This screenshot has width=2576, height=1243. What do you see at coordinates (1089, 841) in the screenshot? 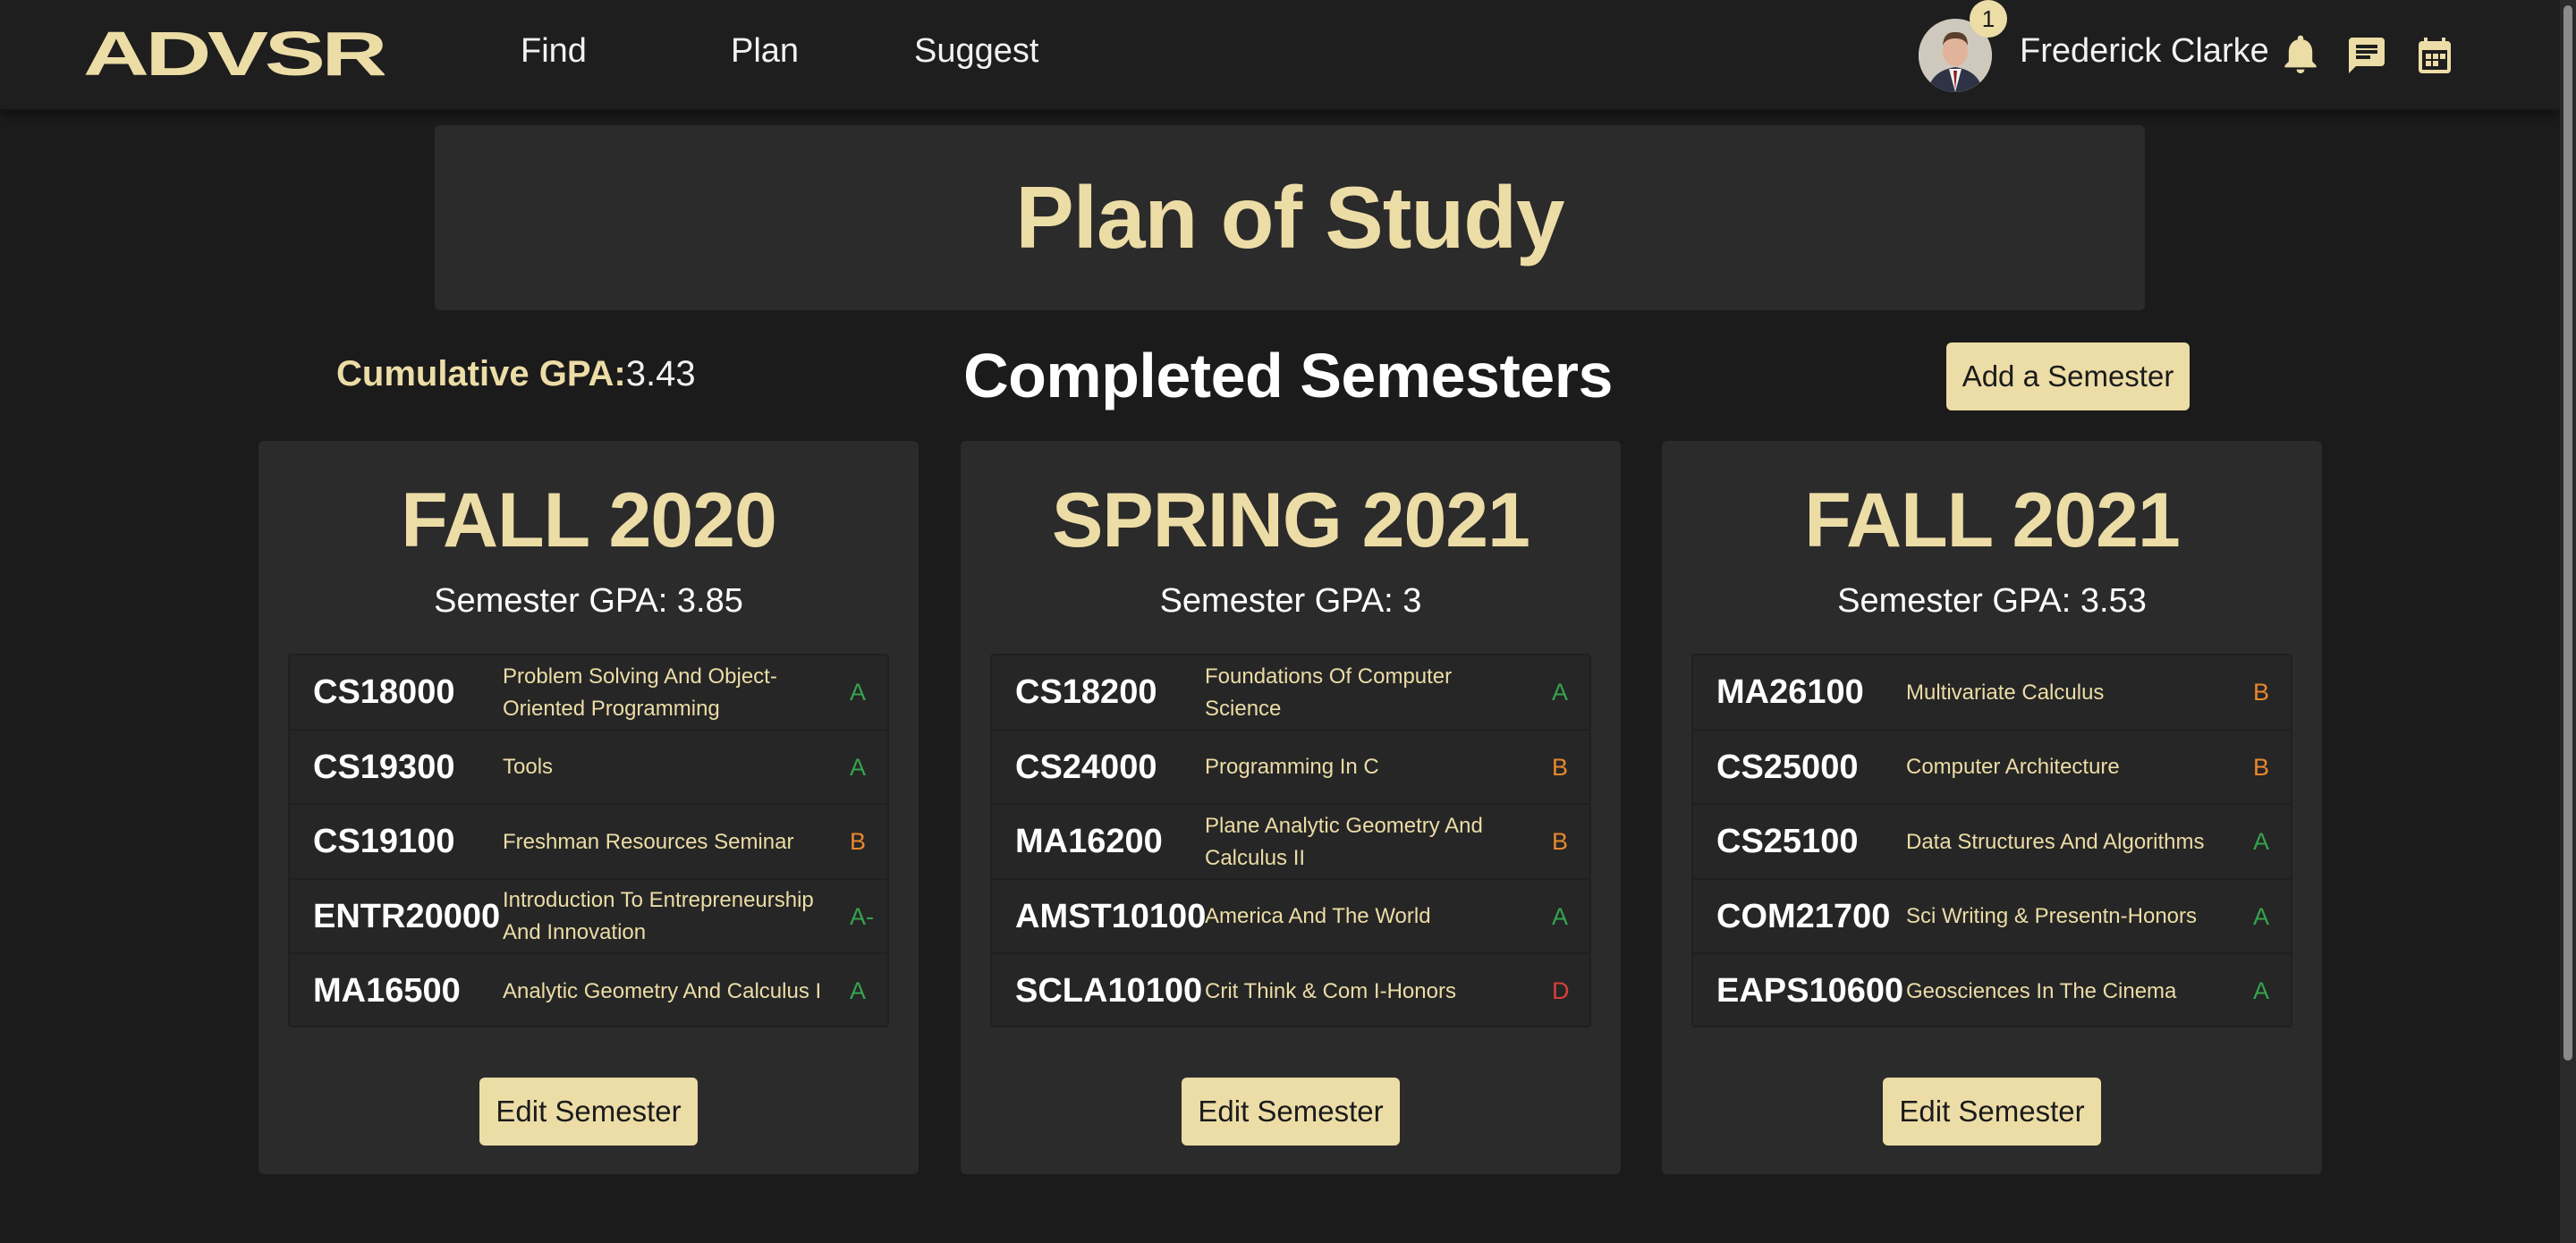
I see `course-code: MA16200` at bounding box center [1089, 841].